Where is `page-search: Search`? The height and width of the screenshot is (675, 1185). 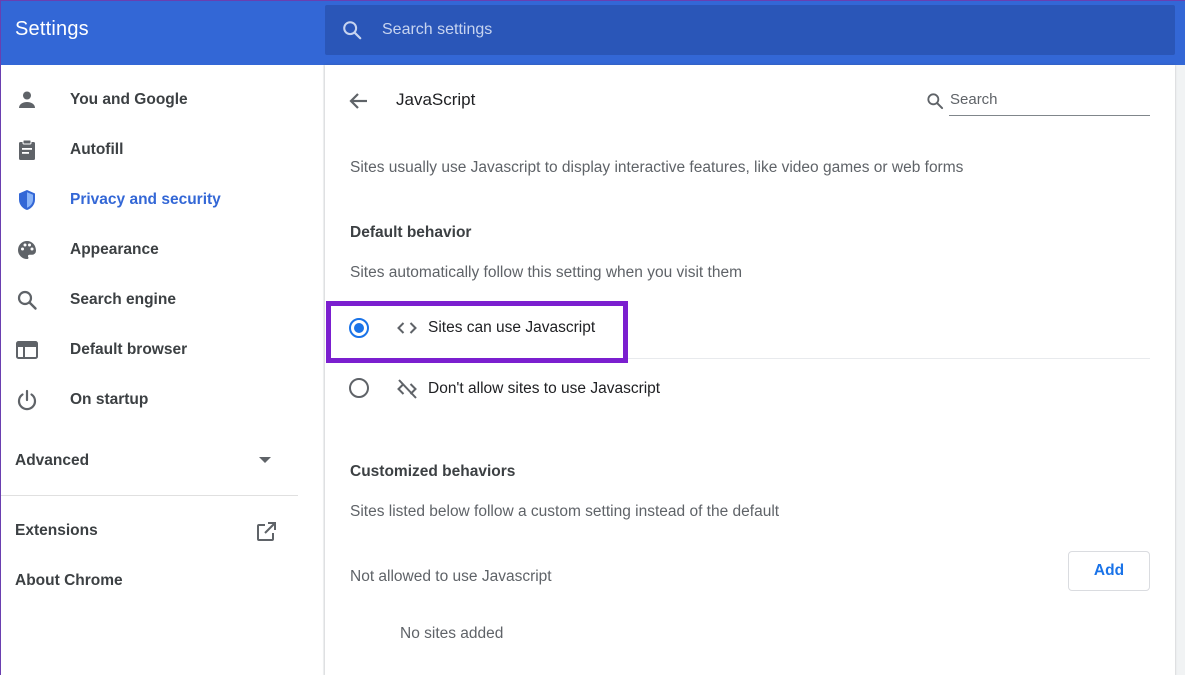 page-search: Search is located at coordinates (1036, 102).